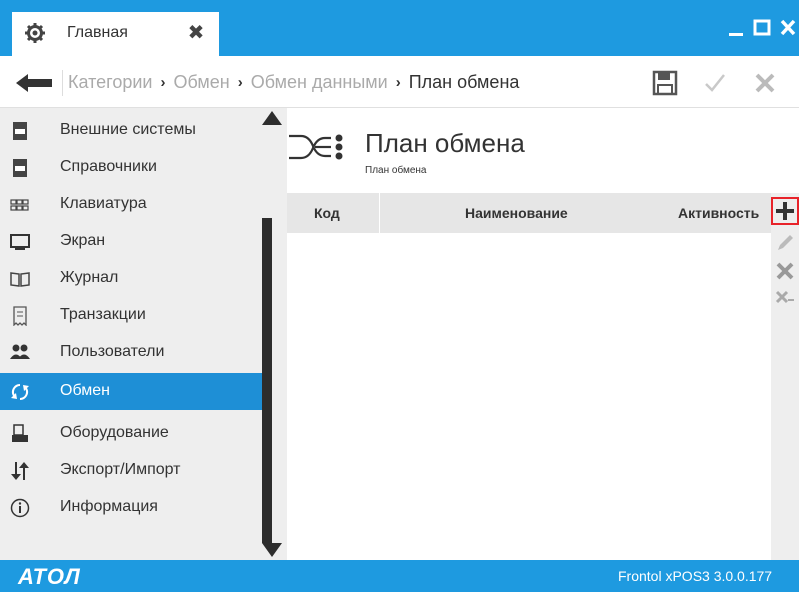  Describe the element at coordinates (20, 508) in the screenshot. I see `info-icon` at that location.